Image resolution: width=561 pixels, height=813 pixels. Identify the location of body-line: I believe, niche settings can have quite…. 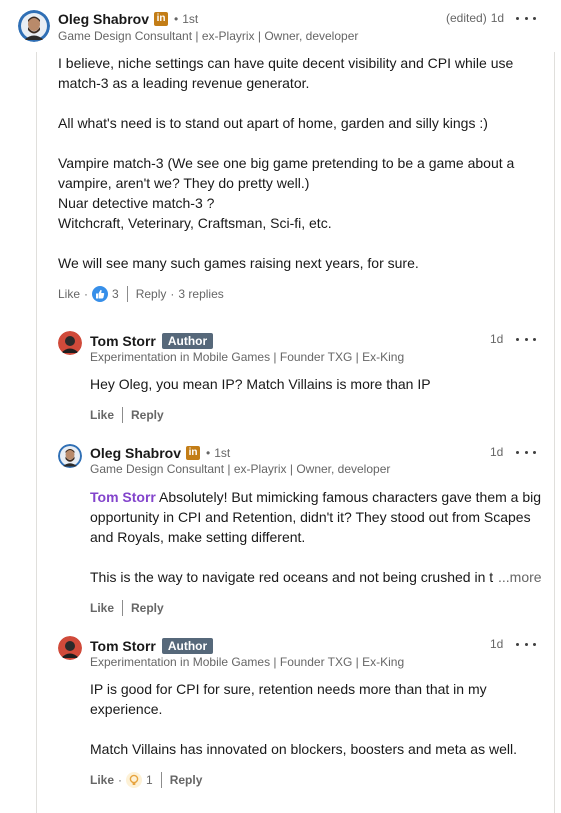
(286, 63).